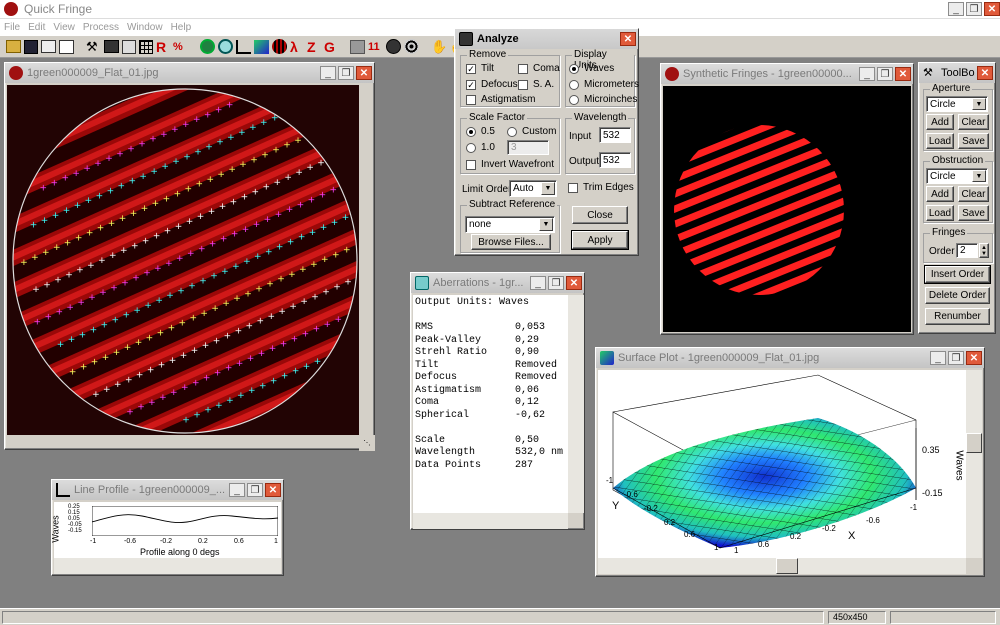  I want to click on surface-vscroll-thumb, so click(974, 443).